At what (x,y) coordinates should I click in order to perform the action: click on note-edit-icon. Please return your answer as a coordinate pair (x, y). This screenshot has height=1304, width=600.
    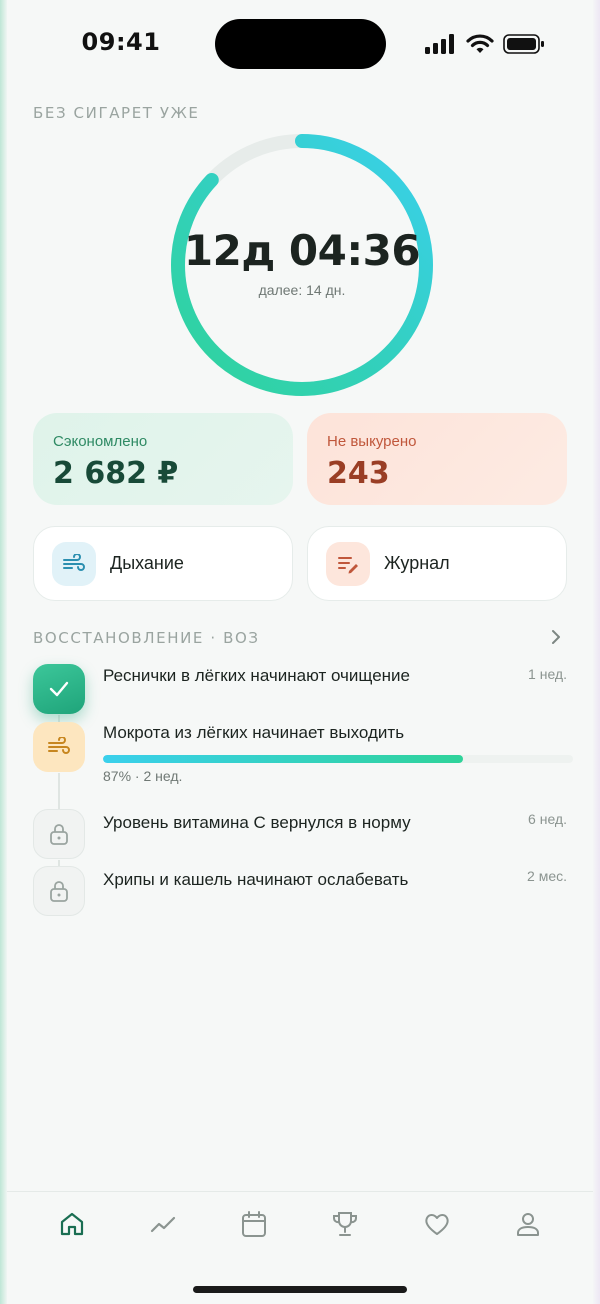
    Looking at the image, I should click on (348, 563).